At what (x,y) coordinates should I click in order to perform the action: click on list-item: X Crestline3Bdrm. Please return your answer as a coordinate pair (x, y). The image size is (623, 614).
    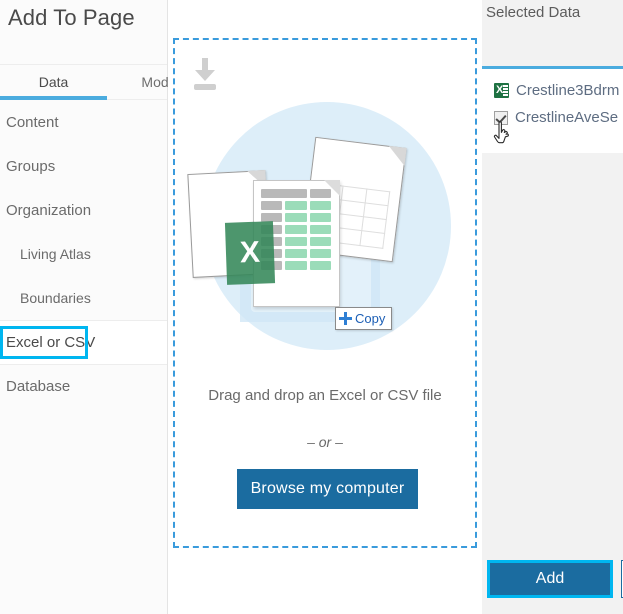
    Looking at the image, I should click on (552, 90).